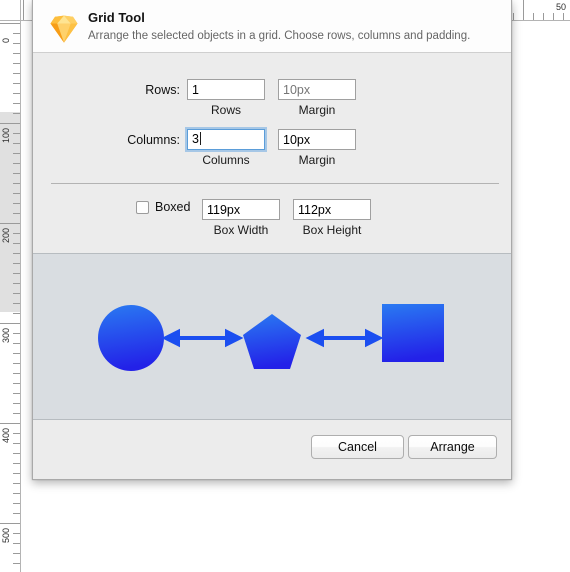 This screenshot has width=570, height=572. What do you see at coordinates (272, 341) in the screenshot?
I see `pentagon-shape` at bounding box center [272, 341].